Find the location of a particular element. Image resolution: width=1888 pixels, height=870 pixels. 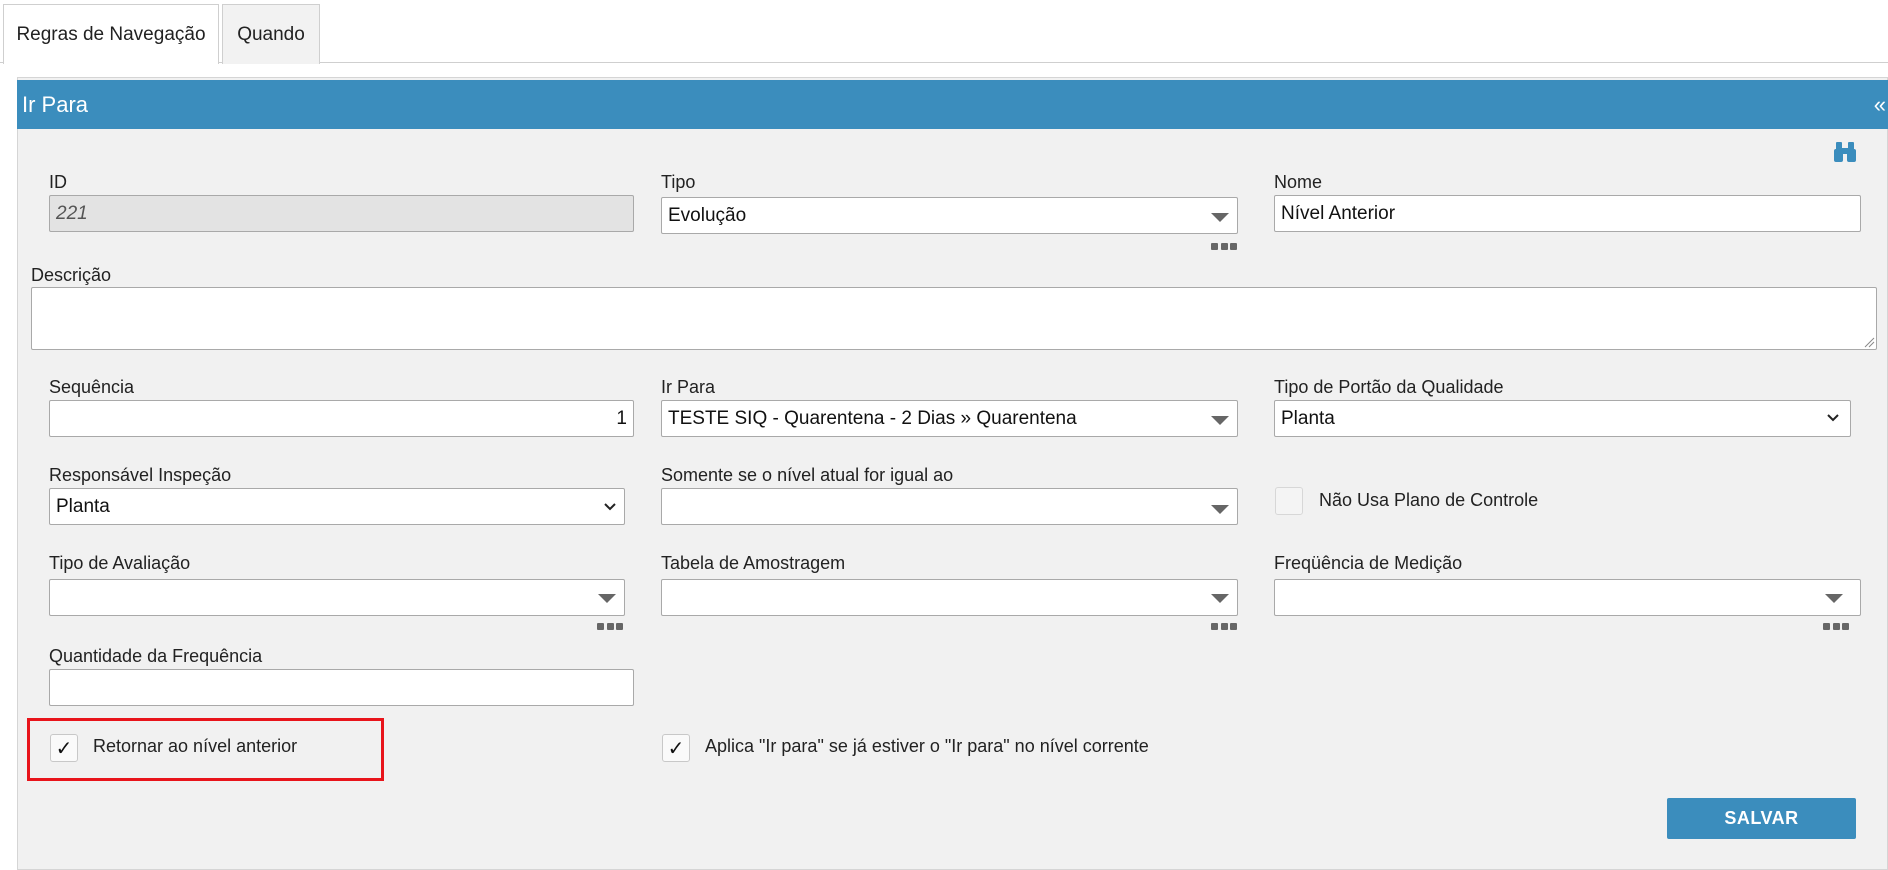

collapse-icon: « is located at coordinates (1880, 104).